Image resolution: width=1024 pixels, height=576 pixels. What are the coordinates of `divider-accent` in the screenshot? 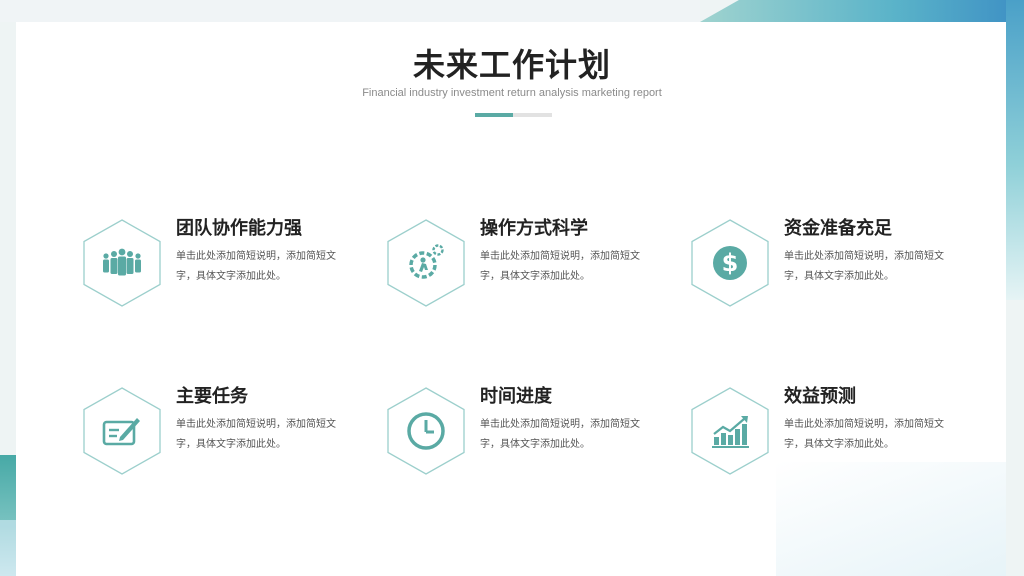 It's located at (494, 115).